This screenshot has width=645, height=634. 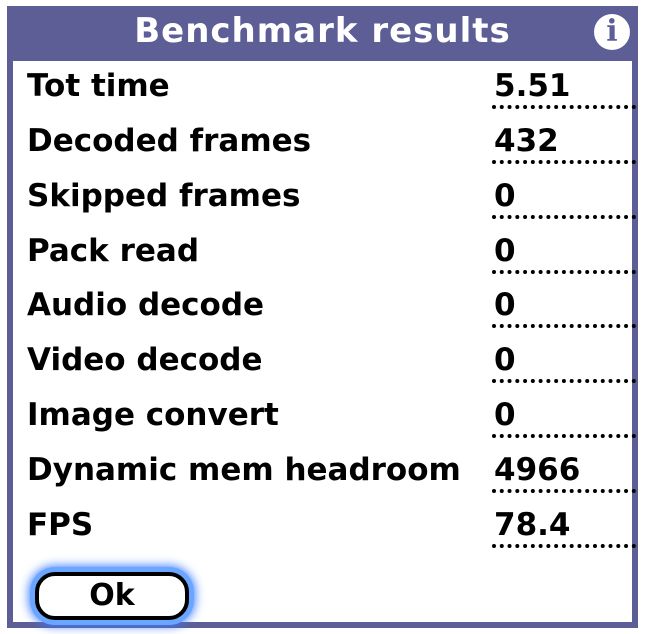 I want to click on row-value-field: 432, so click(x=564, y=141).